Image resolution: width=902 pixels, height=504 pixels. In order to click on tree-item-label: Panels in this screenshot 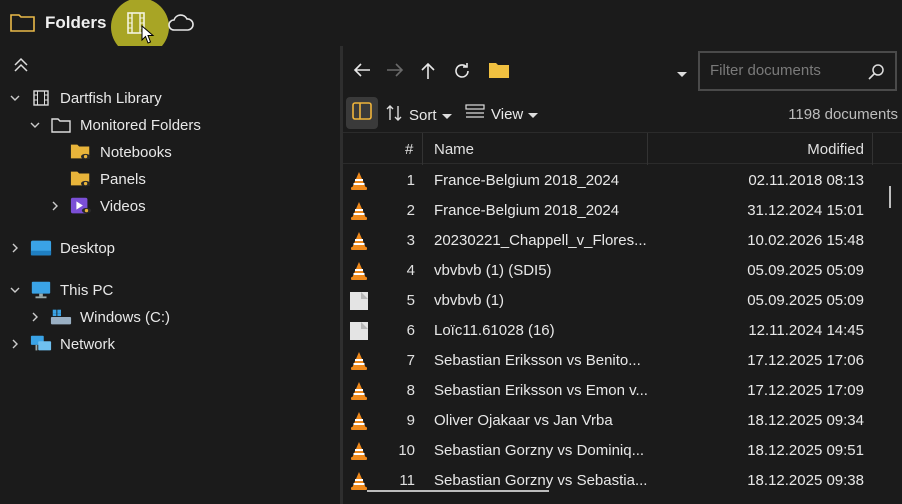, I will do `click(123, 179)`.